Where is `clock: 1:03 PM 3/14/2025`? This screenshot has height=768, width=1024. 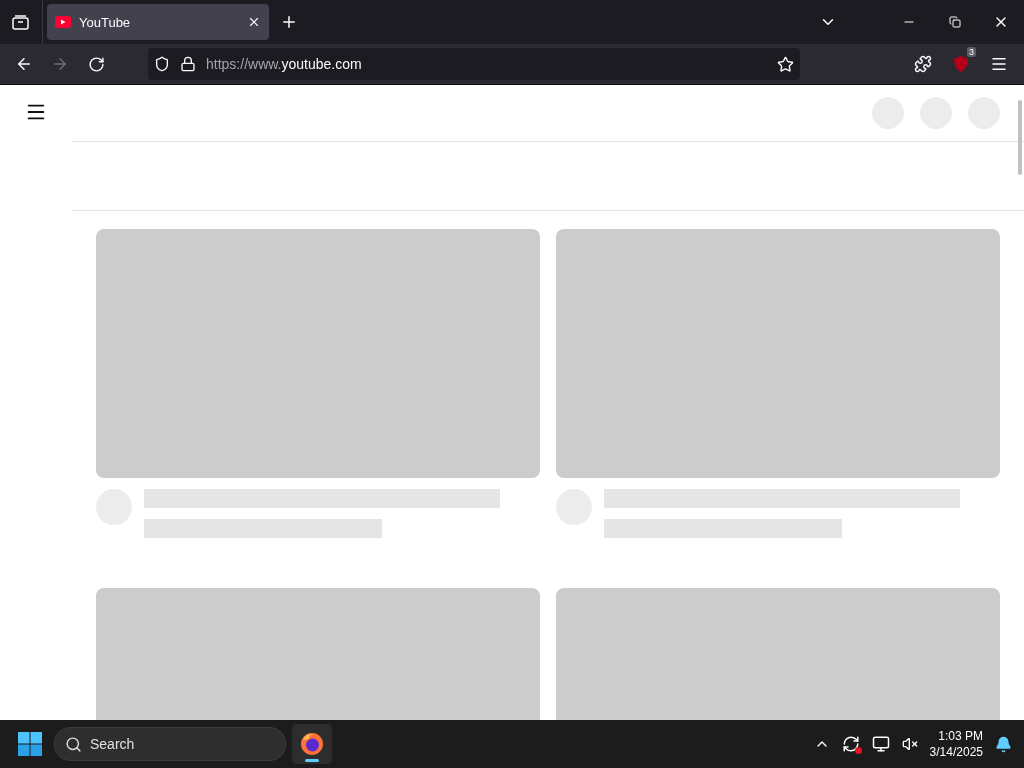 clock: 1:03 PM 3/14/2025 is located at coordinates (956, 744).